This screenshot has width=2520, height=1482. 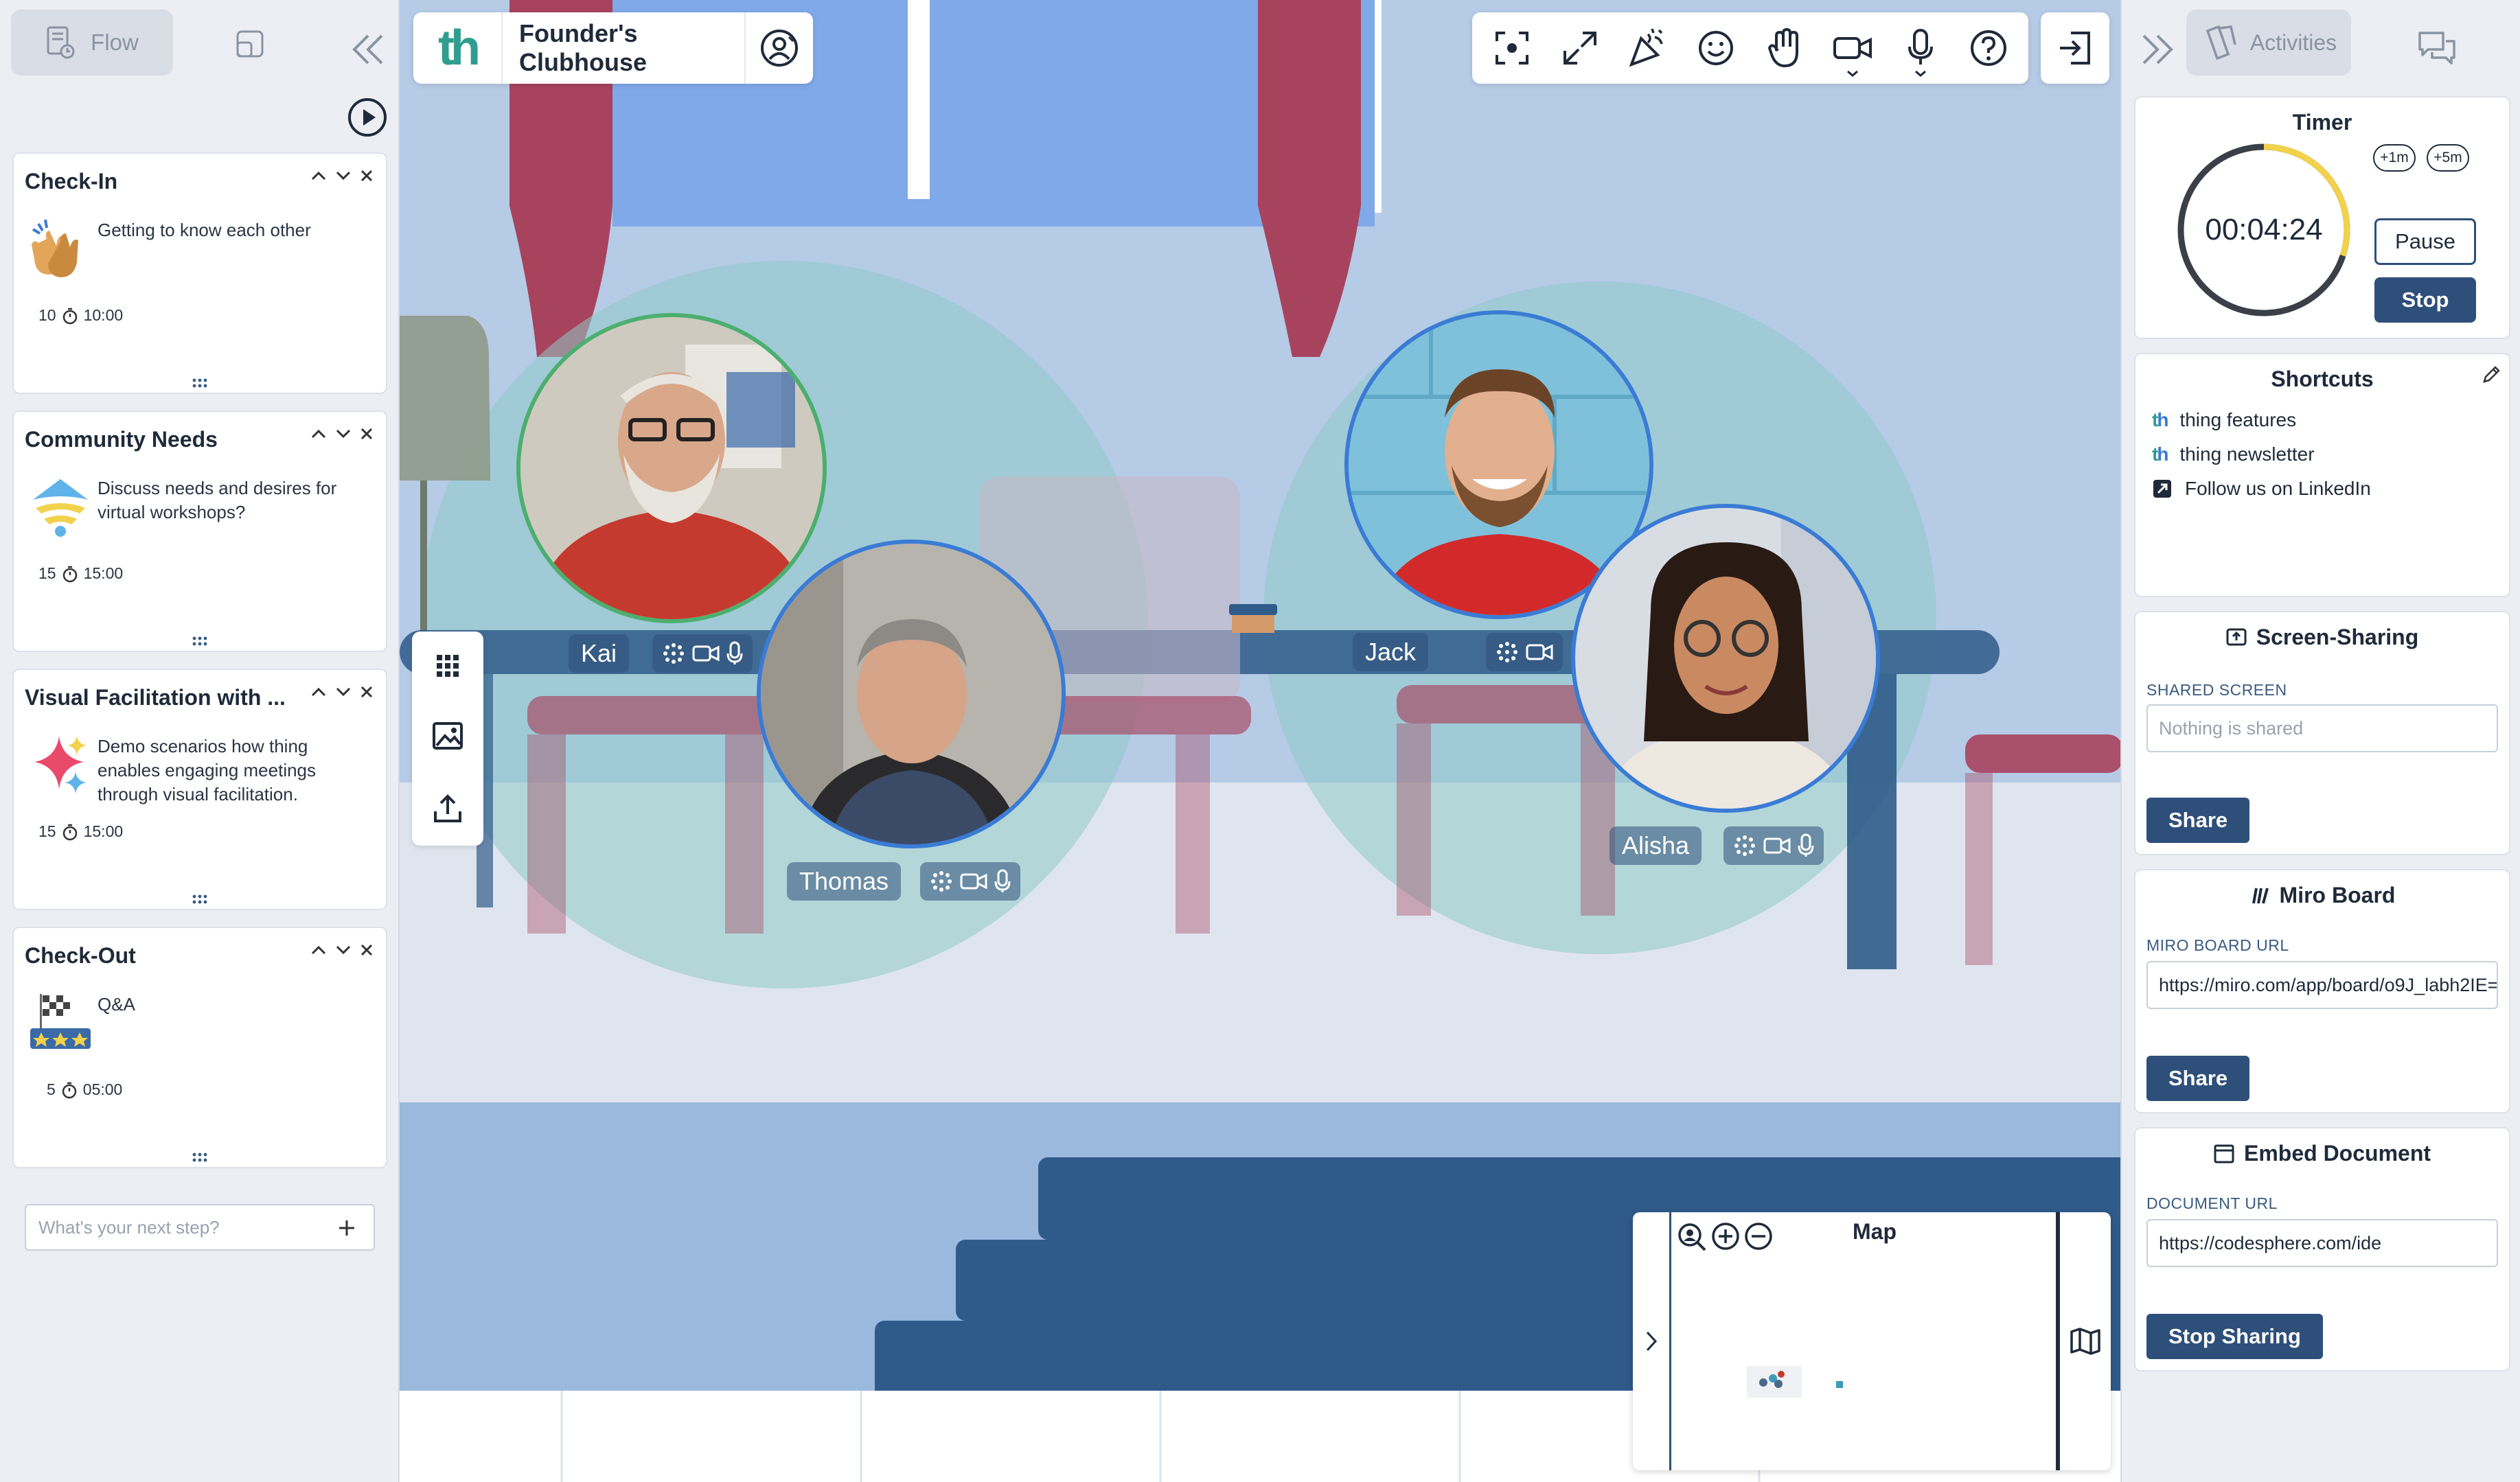 I want to click on participant-video-alisha, so click(x=1726, y=658).